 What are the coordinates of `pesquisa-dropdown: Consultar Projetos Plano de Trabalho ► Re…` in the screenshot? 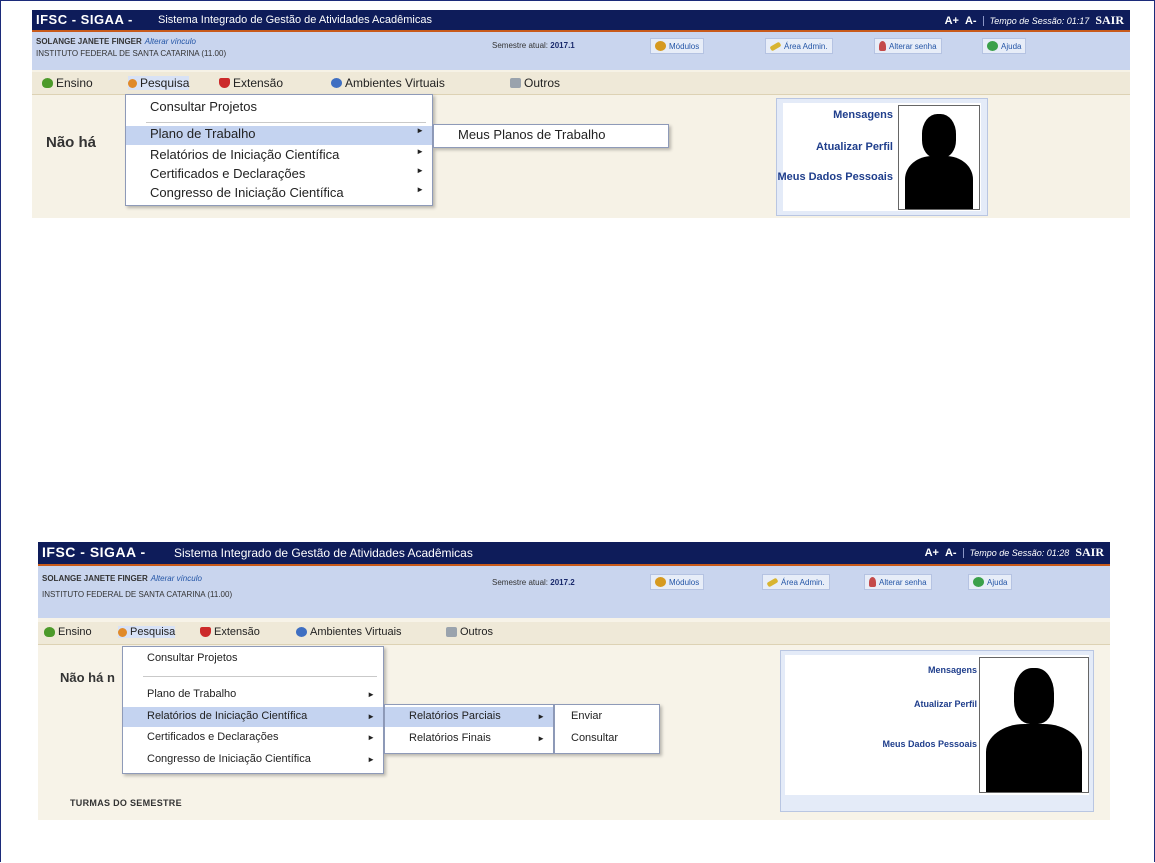 It's located at (279, 150).